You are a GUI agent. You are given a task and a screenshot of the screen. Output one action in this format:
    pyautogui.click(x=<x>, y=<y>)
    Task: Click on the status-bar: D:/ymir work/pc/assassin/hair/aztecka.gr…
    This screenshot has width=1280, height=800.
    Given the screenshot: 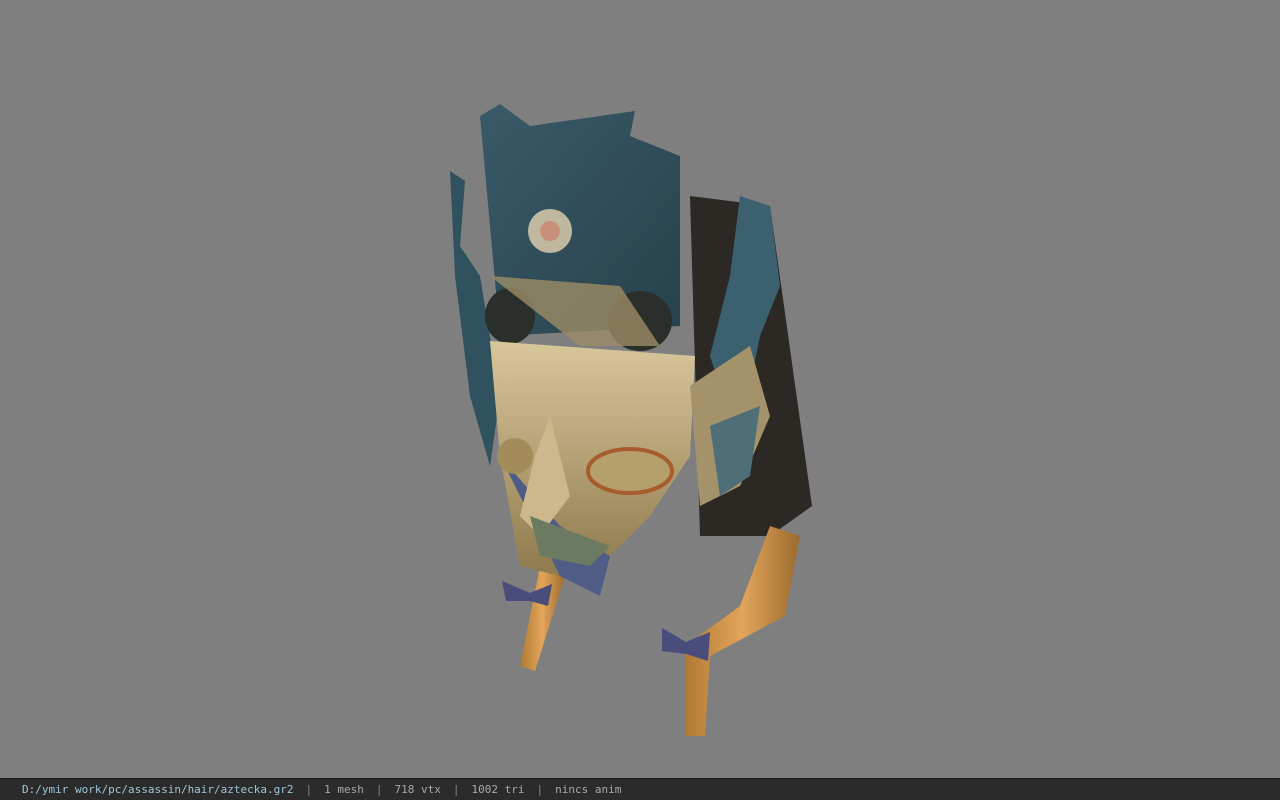 What is the action you would take?
    pyautogui.click(x=640, y=789)
    